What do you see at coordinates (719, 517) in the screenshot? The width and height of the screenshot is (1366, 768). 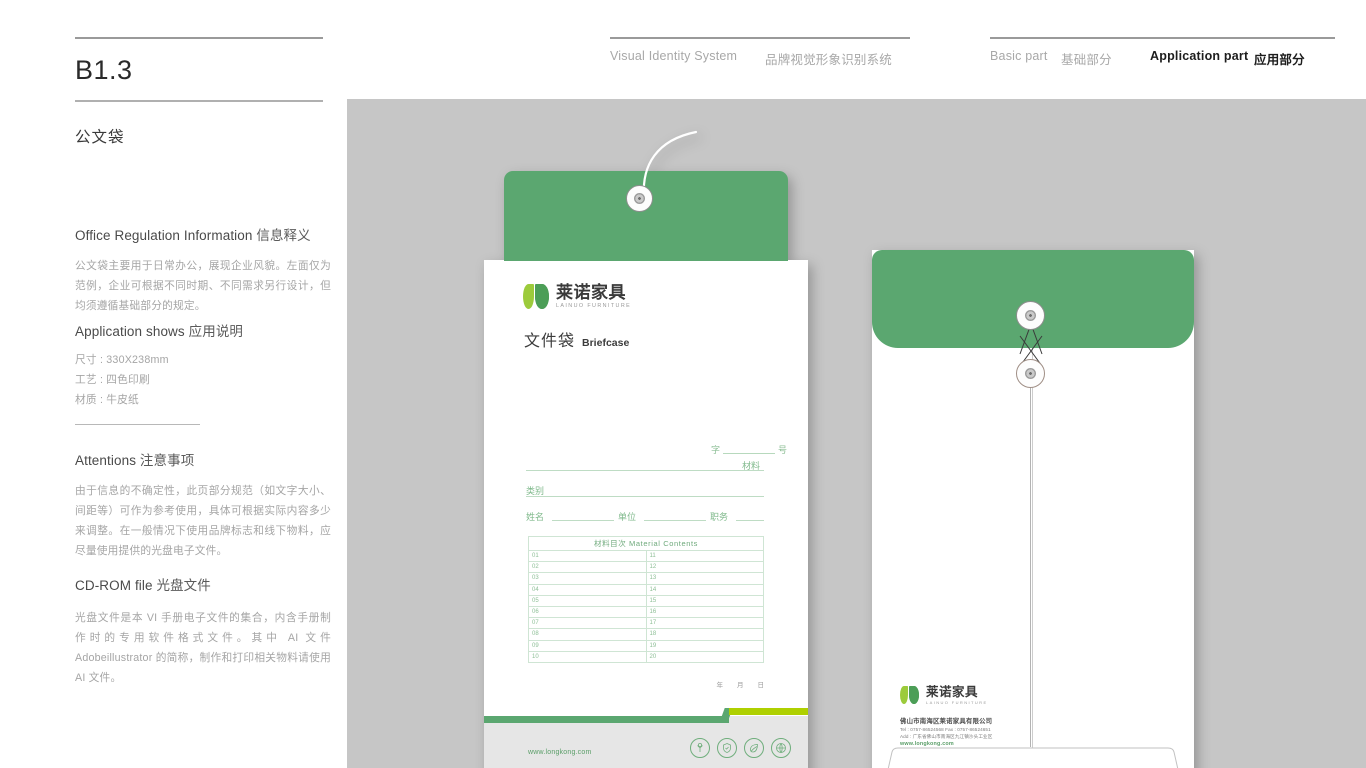 I see `field-label-position: 职务` at bounding box center [719, 517].